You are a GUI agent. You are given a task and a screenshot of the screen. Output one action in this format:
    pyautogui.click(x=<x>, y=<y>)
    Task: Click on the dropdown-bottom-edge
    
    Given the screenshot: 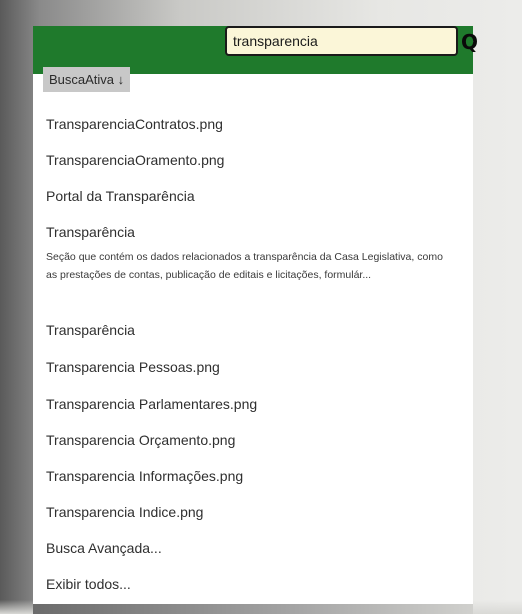 What is the action you would take?
    pyautogui.click(x=253, y=609)
    